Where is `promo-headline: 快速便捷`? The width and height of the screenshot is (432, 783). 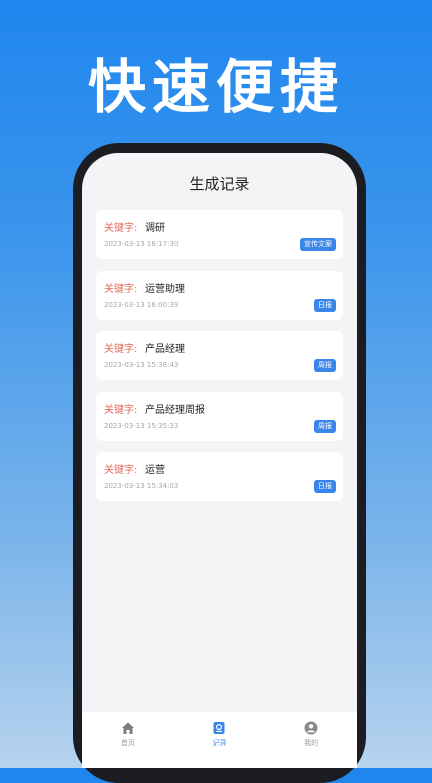
promo-headline: 快速便捷 is located at coordinates (215, 87).